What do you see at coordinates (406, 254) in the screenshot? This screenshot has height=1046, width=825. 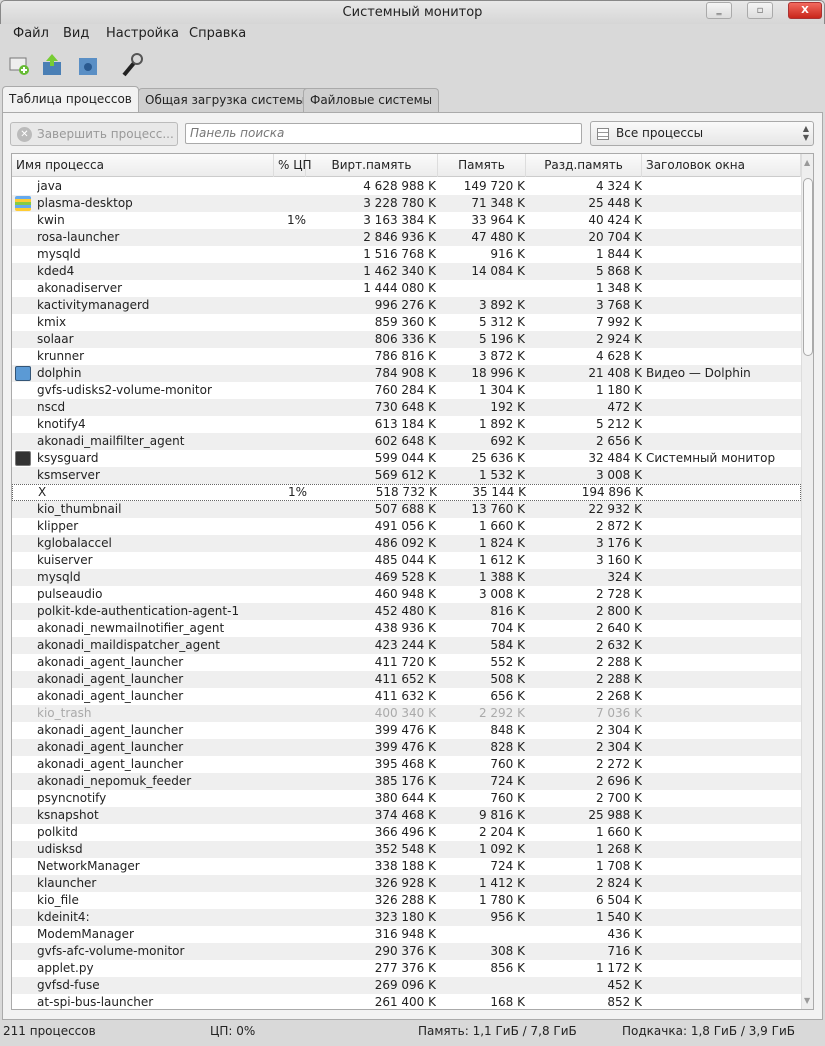 I see `table-row: mysqld 1 516 768 K 916 K 1 844 K` at bounding box center [406, 254].